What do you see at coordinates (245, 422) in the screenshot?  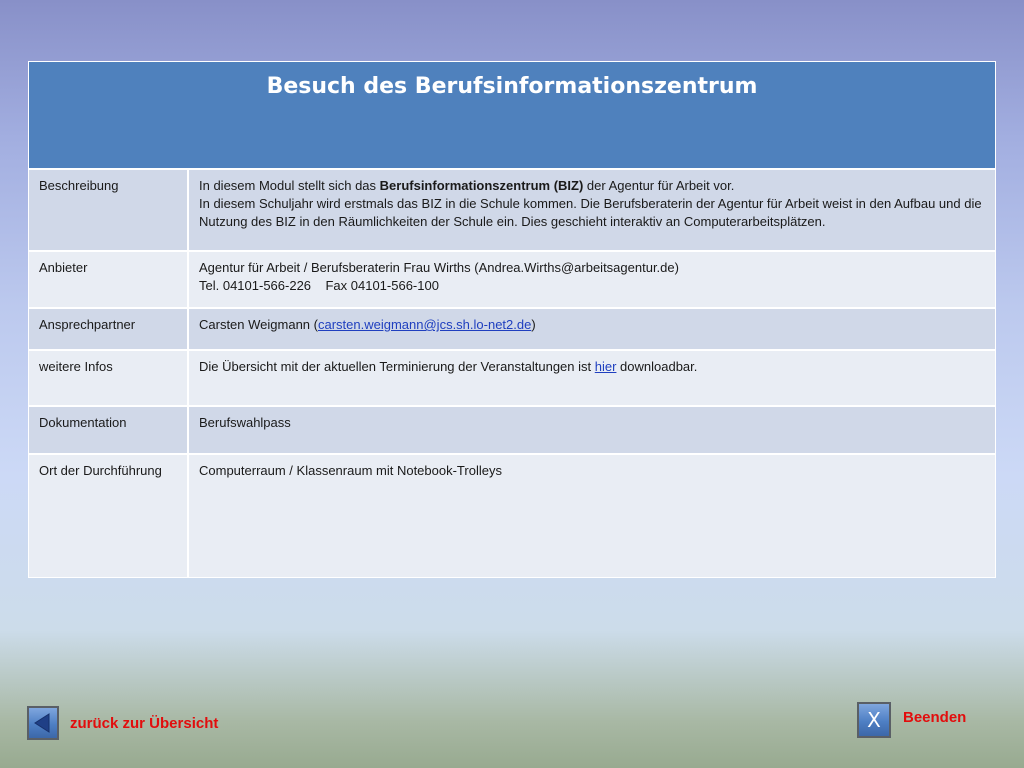 I see `row-value: Berufswahlpass` at bounding box center [245, 422].